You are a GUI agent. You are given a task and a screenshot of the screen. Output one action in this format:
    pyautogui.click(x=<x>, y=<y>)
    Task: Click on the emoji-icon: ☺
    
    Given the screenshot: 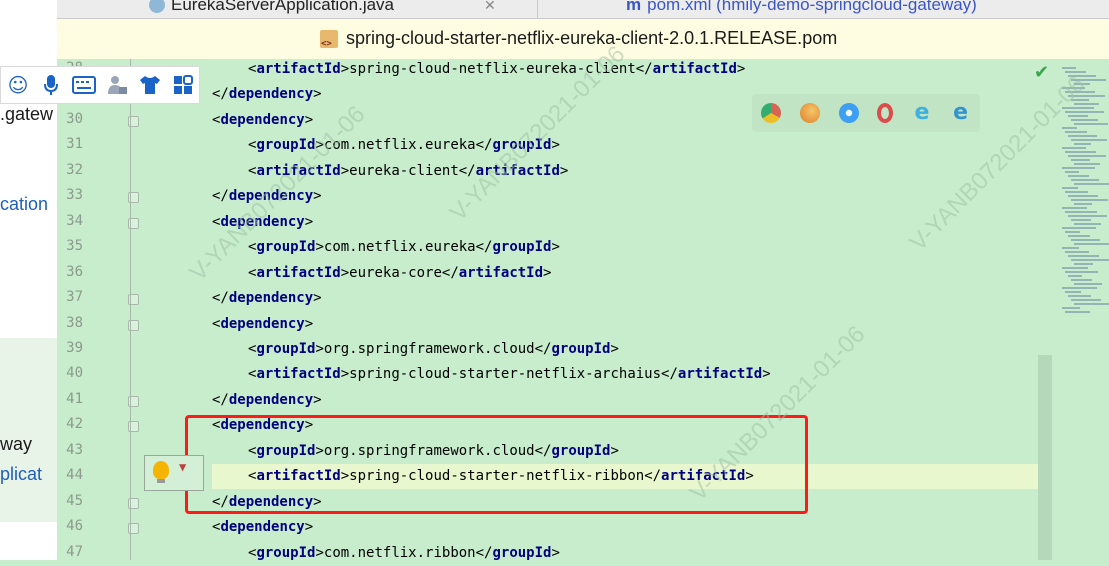 What is the action you would take?
    pyautogui.click(x=18, y=85)
    